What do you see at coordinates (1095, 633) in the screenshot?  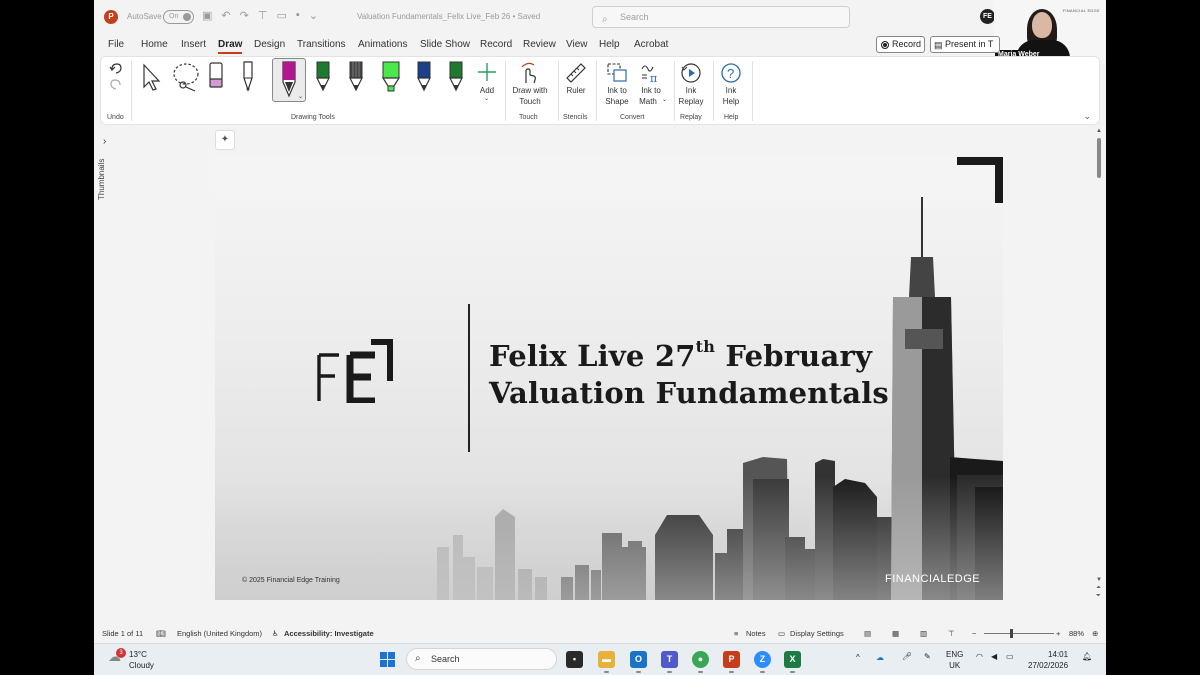 I see `fit-to-window-icon: ⊕` at bounding box center [1095, 633].